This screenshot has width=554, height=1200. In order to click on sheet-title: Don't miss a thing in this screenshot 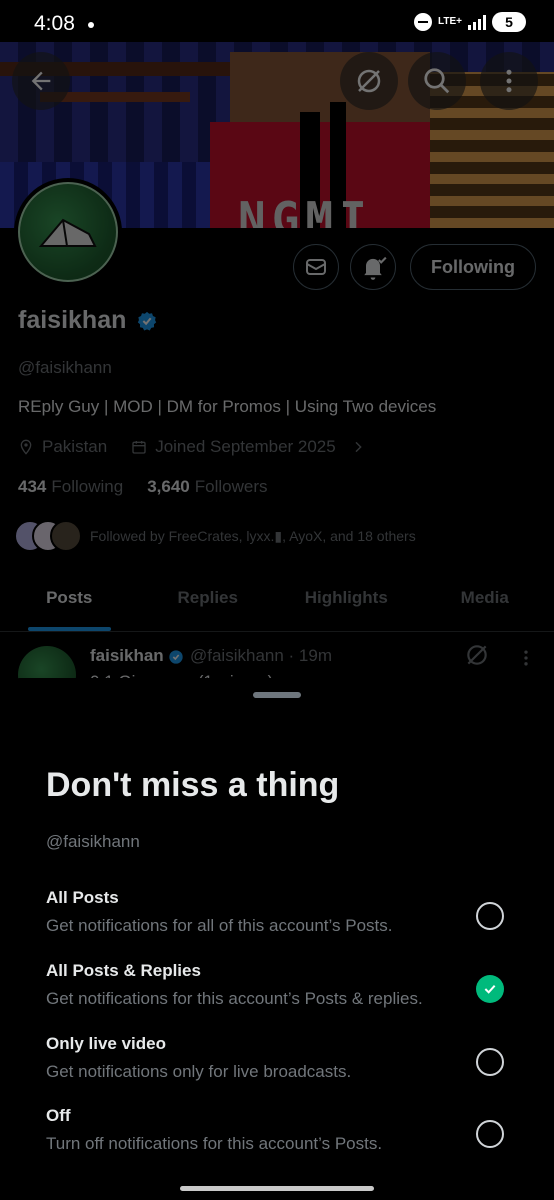, I will do `click(193, 785)`.